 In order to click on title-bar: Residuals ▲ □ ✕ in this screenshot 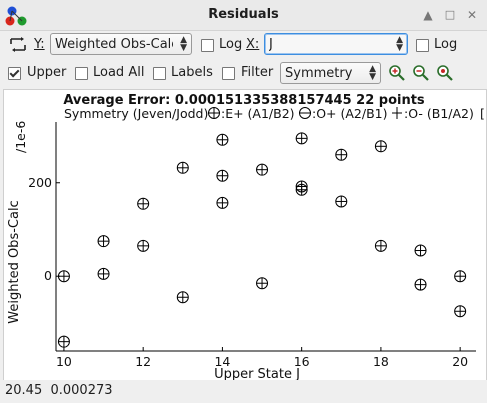, I will do `click(243, 15)`.